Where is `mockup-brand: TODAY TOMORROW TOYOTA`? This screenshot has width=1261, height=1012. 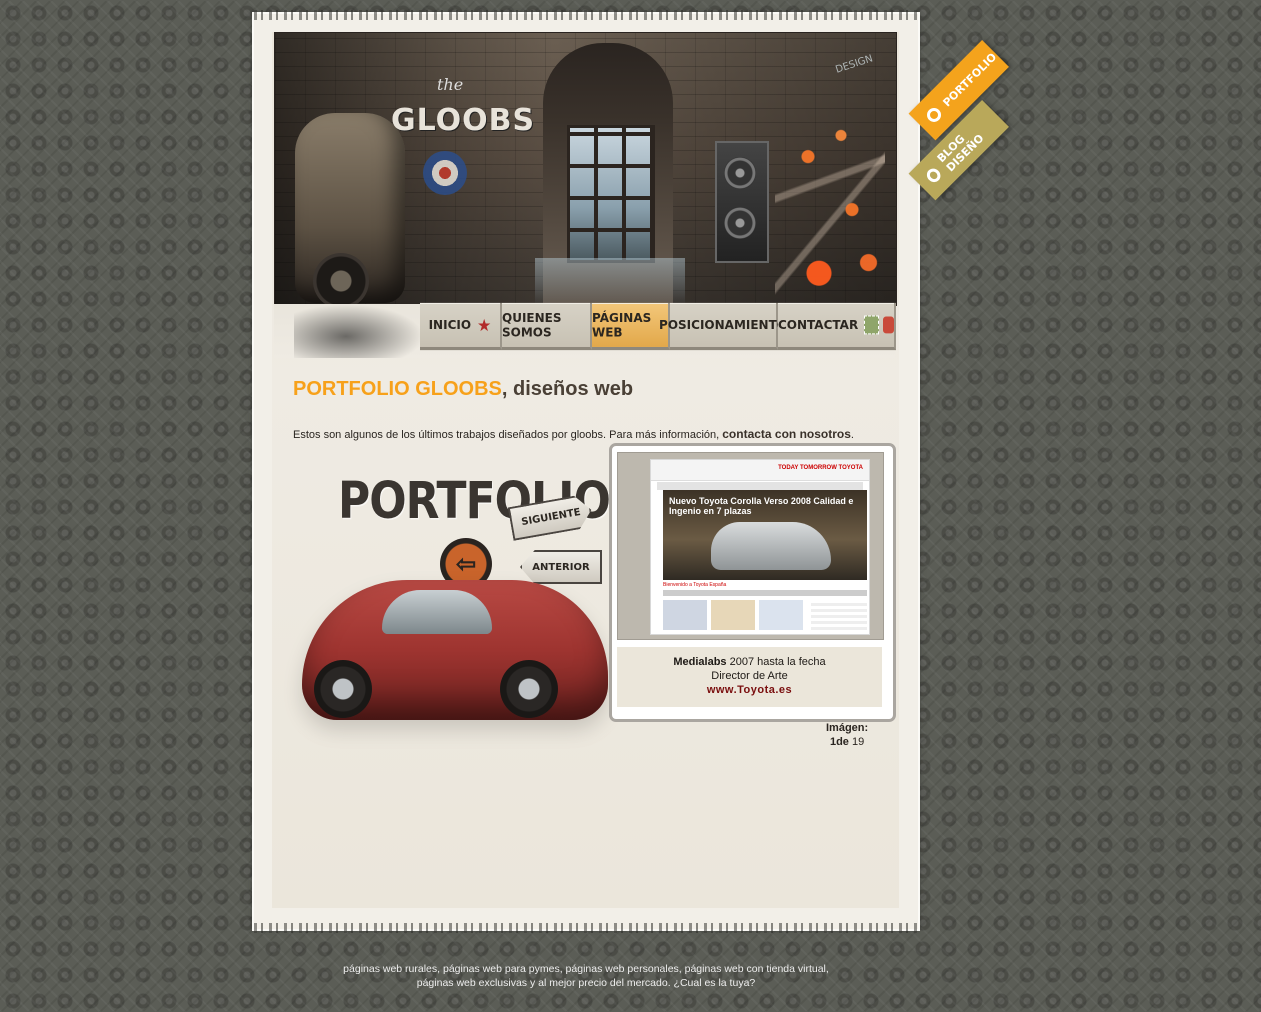 mockup-brand: TODAY TOMORROW TOYOTA is located at coordinates (820, 468).